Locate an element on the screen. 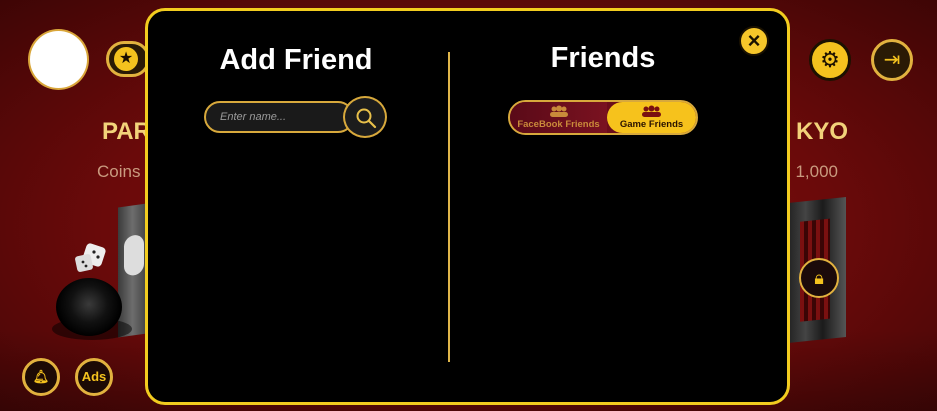 Image resolution: width=937 pixels, height=411 pixels. notification-button: 🔔︎ is located at coordinates (41, 377).